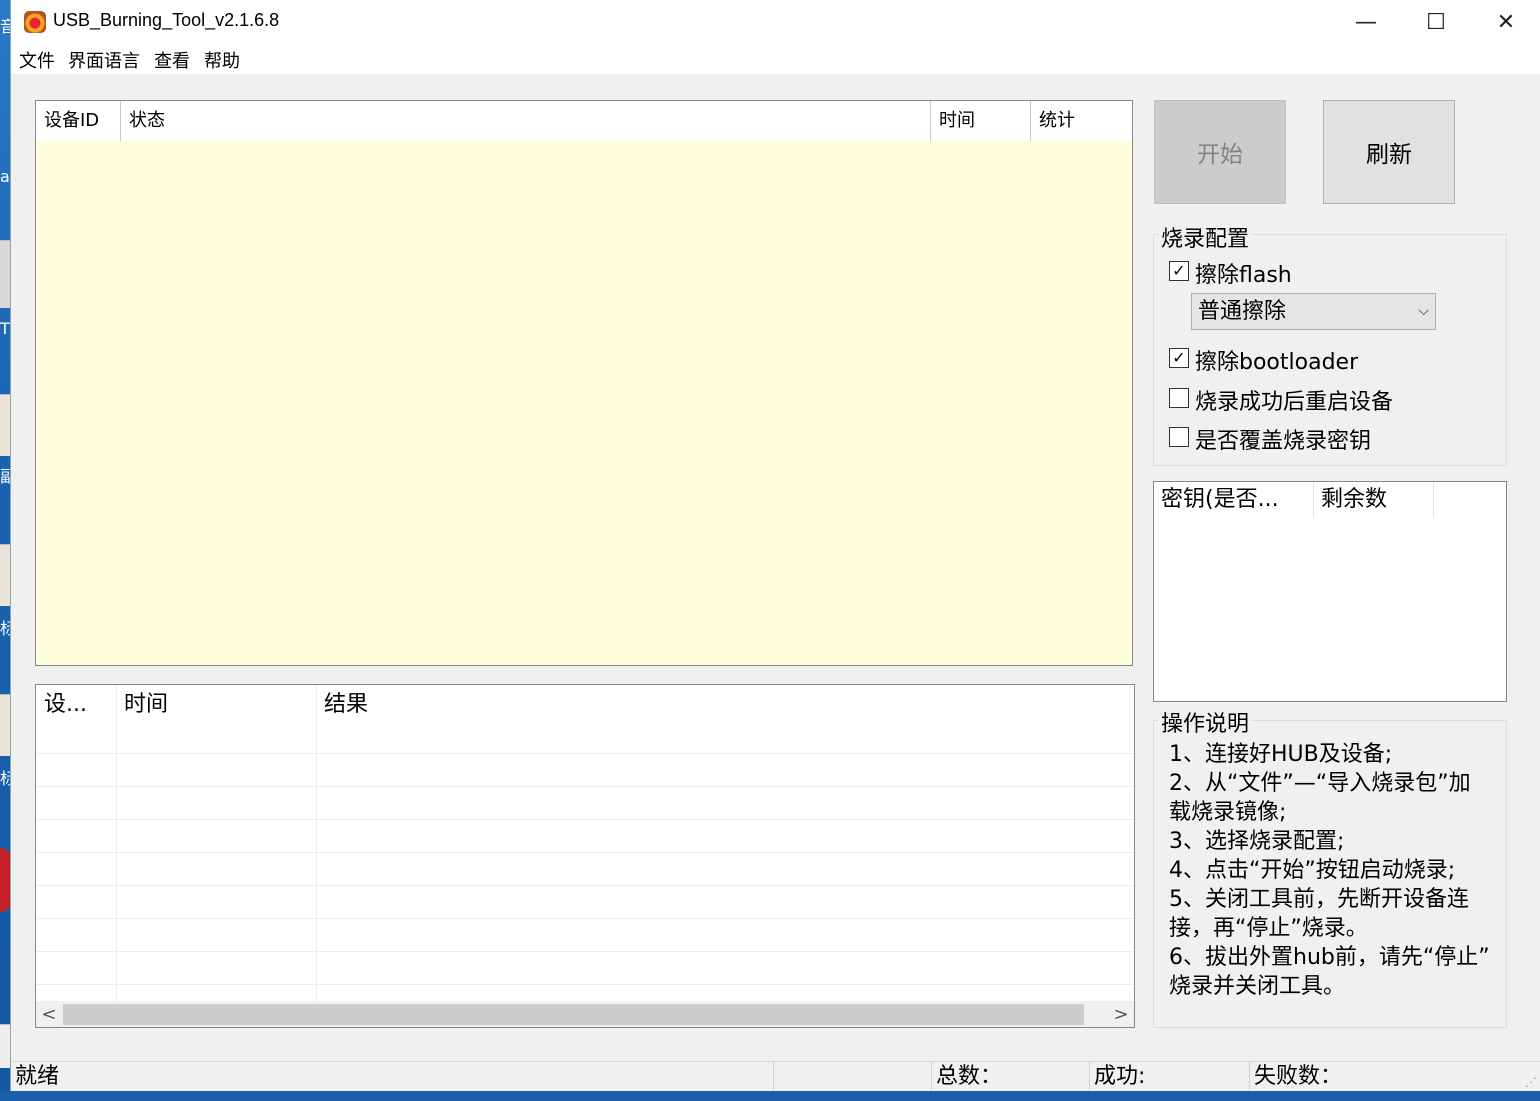 The width and height of the screenshot is (1540, 1101). I want to click on menu-view: 查看, so click(172, 60).